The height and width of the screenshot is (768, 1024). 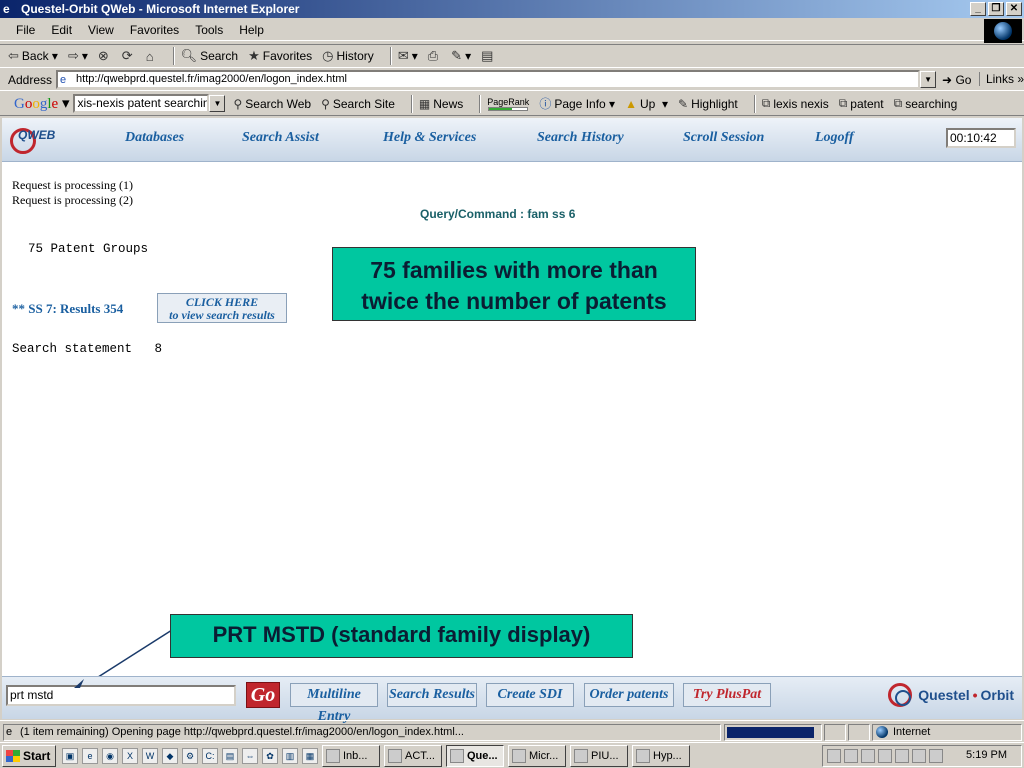 I want to click on menu-tools: Tools, so click(x=209, y=30).